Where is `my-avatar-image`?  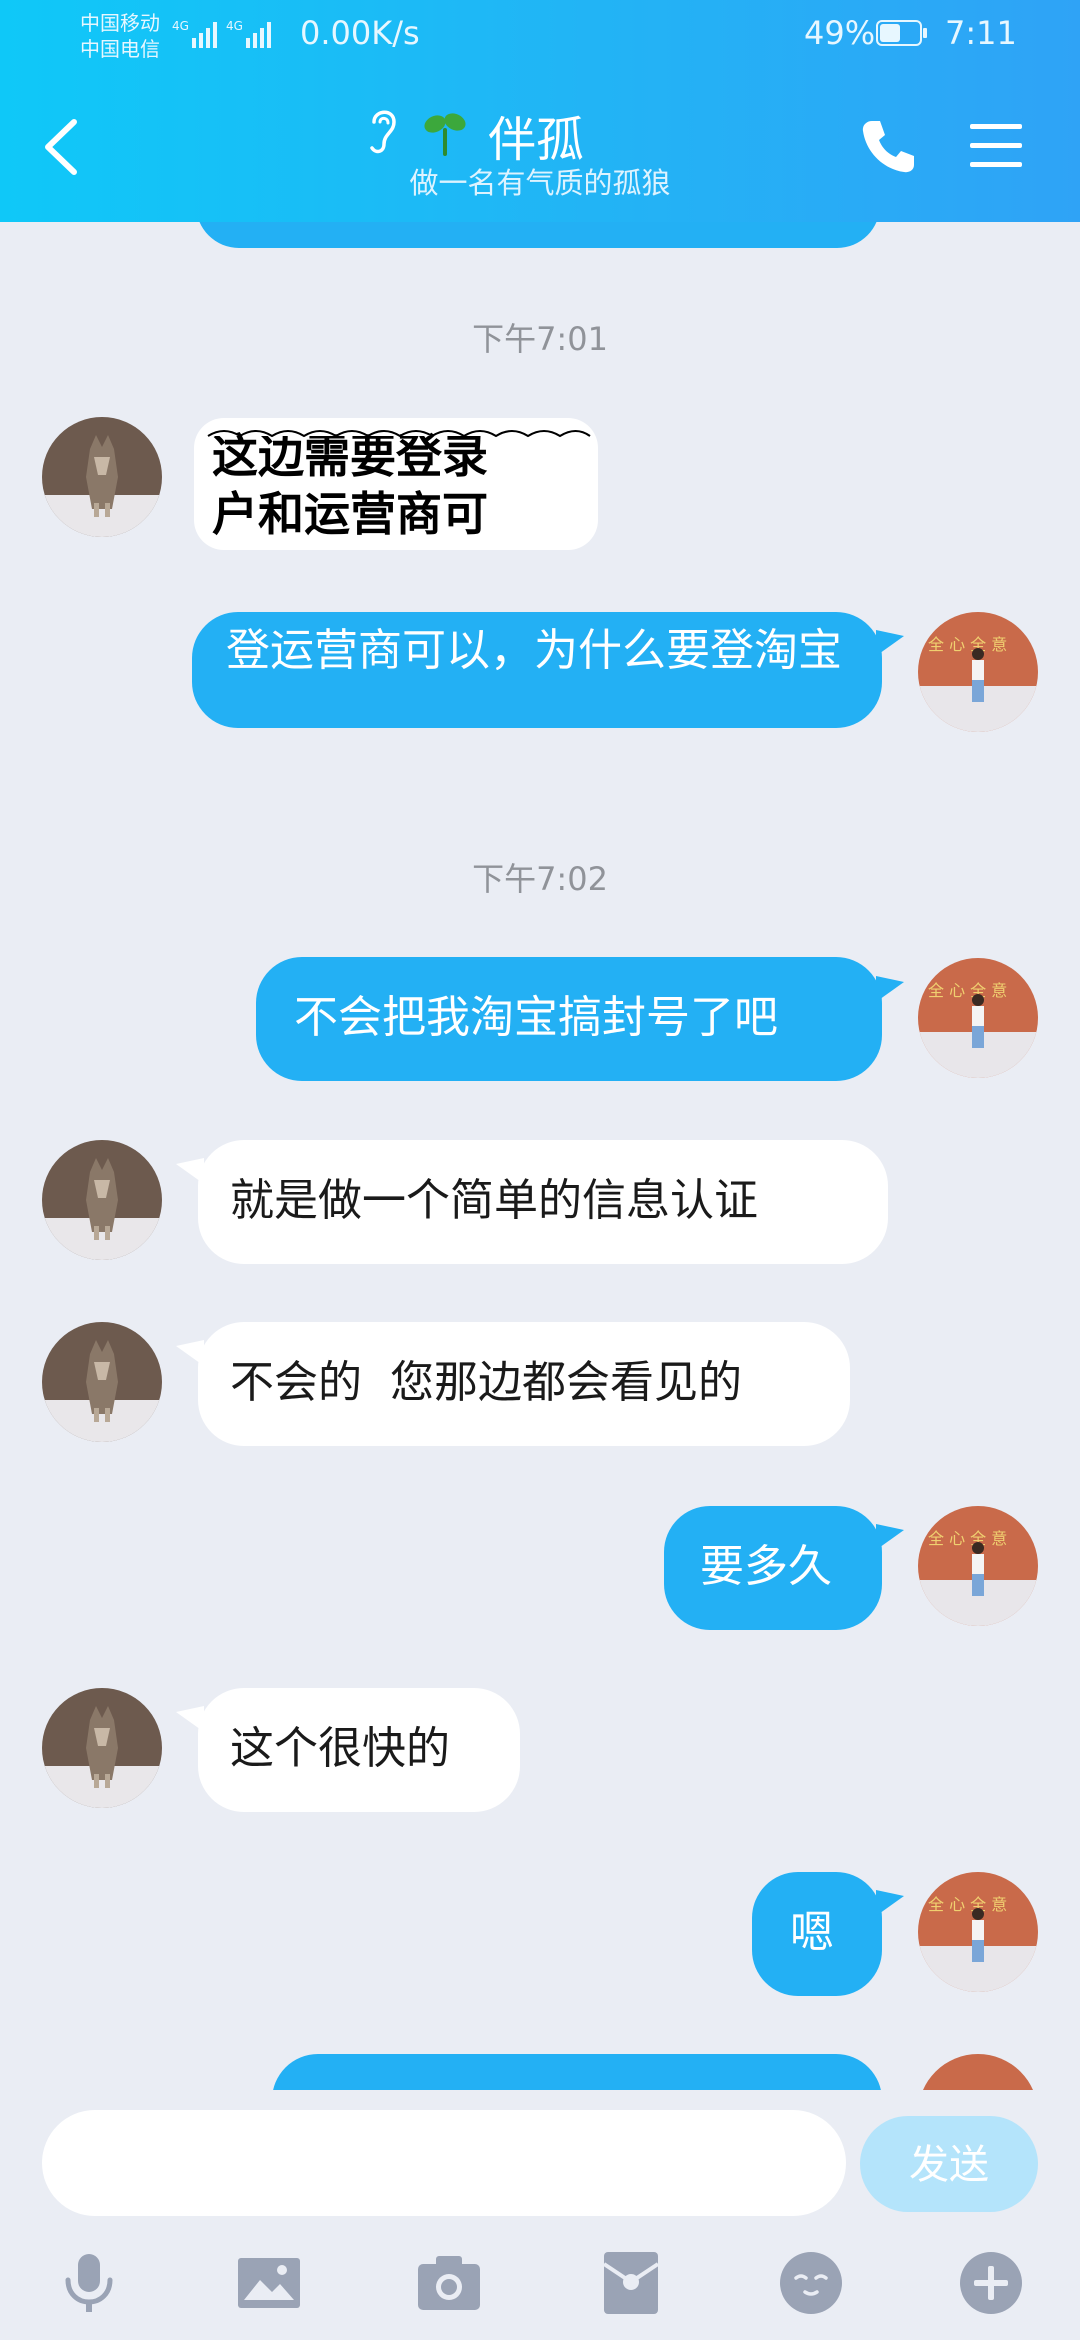
my-avatar-image is located at coordinates (978, 2072).